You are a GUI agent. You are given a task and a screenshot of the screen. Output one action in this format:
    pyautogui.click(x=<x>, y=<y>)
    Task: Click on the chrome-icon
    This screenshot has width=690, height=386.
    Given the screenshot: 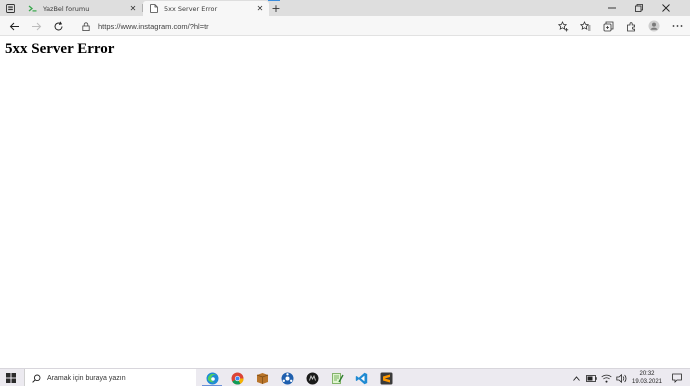 What is the action you would take?
    pyautogui.click(x=237, y=378)
    